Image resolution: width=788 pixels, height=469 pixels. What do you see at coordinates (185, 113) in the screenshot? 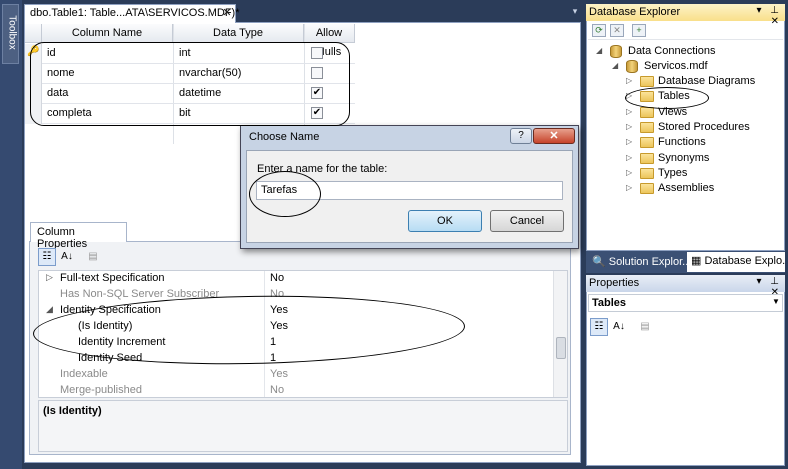
I see `data-type-cell: bit` at bounding box center [185, 113].